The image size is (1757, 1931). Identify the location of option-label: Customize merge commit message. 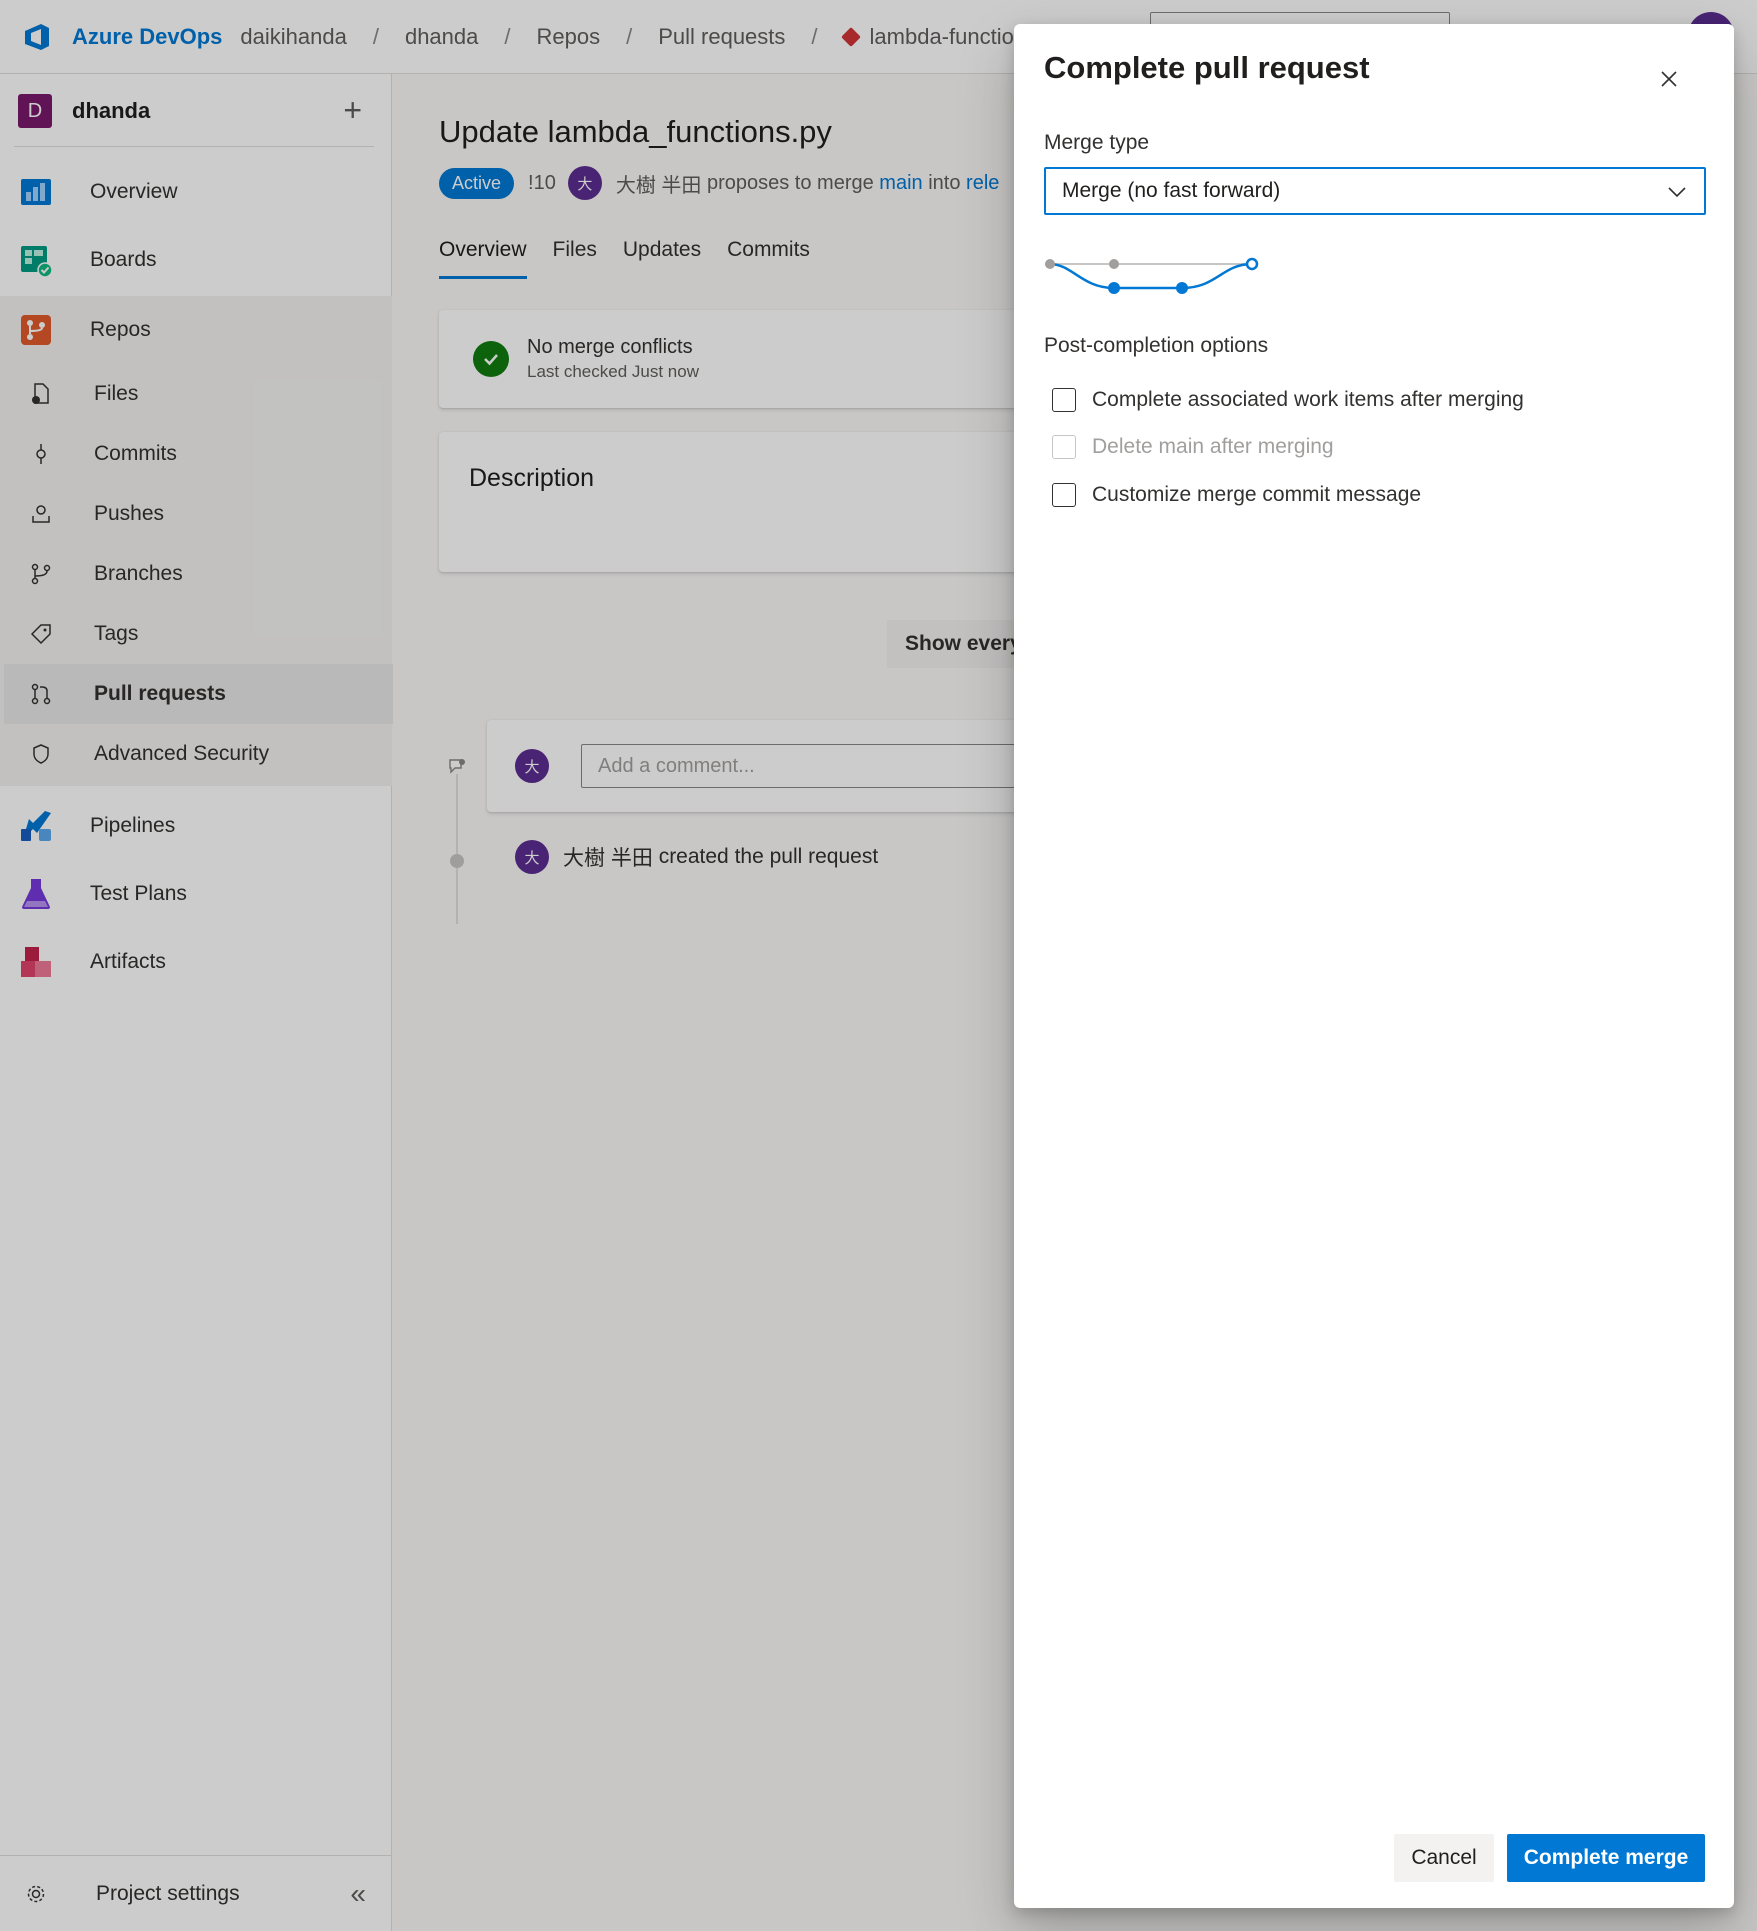
(1257, 494).